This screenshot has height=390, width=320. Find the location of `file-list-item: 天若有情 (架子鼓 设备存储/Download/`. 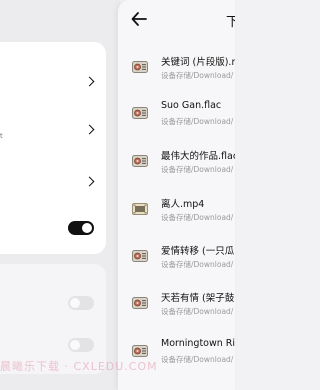

file-list-item: 天若有情 (架子鼓 设备存储/Download/ is located at coordinates (176, 310).